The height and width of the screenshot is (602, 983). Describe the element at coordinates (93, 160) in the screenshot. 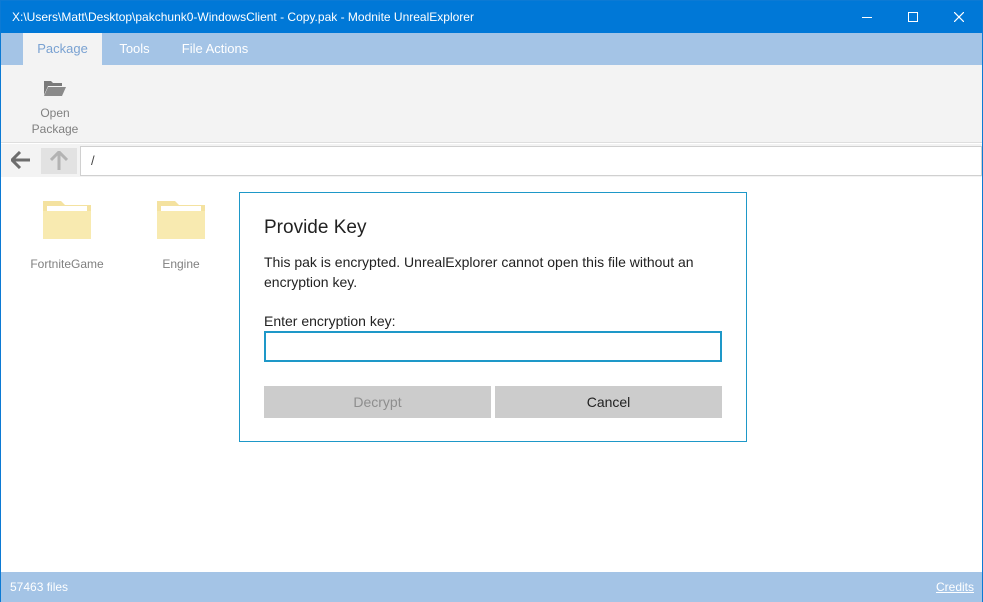

I see `address-path: /` at that location.